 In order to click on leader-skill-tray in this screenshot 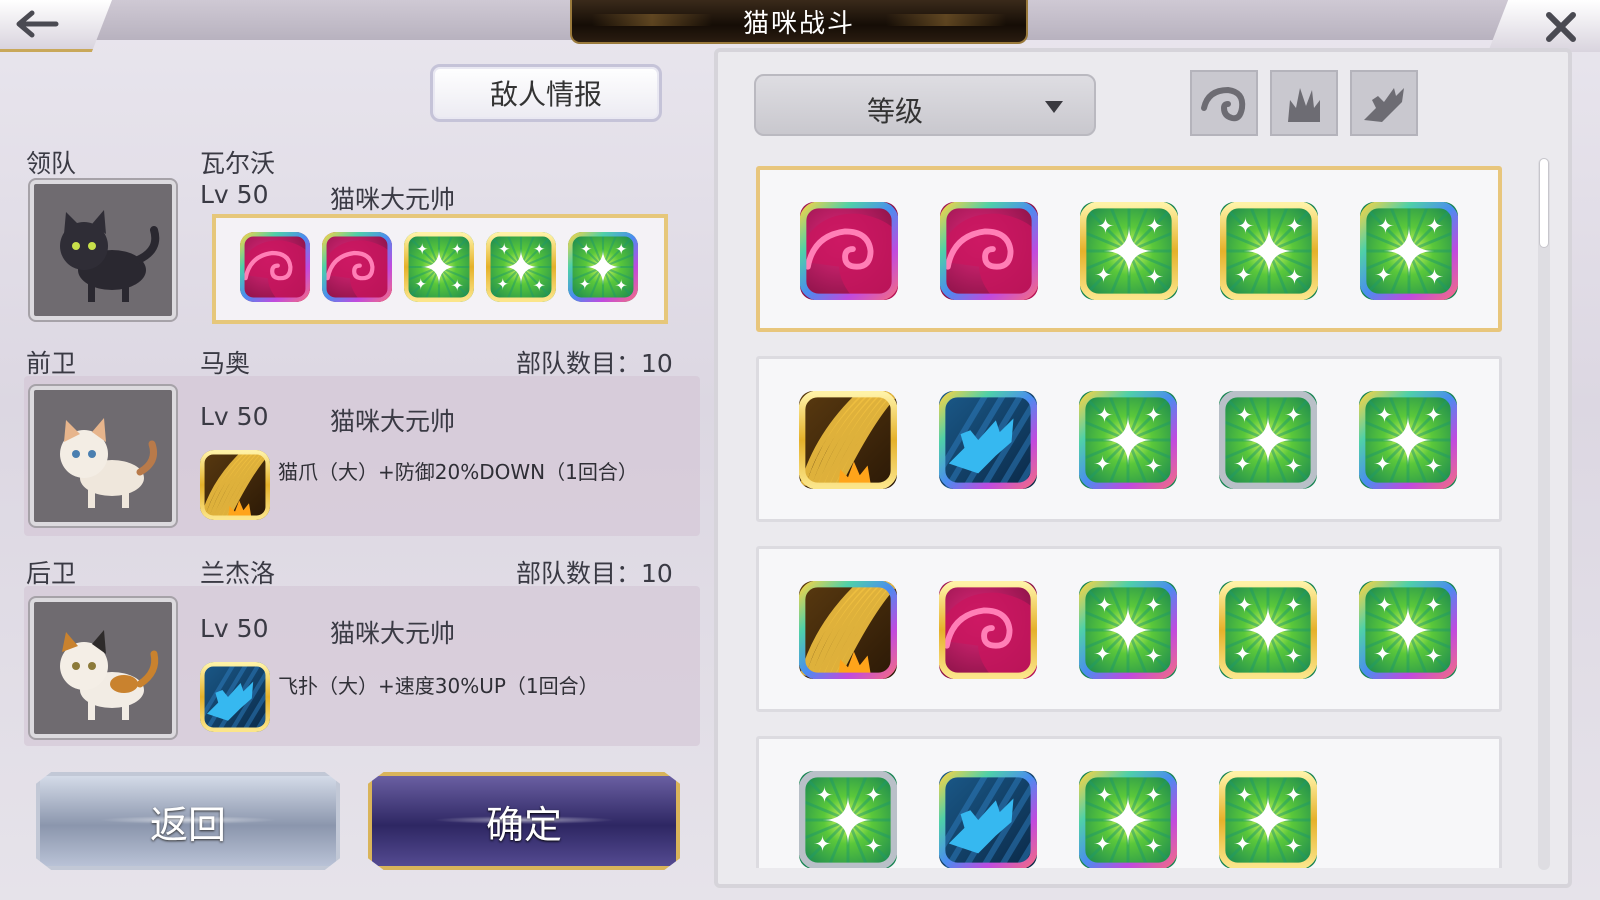, I will do `click(440, 269)`.